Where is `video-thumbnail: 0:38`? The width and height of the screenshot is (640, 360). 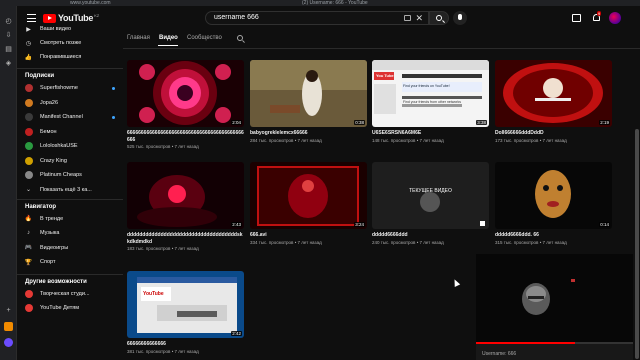 video-thumbnail: 0:38 is located at coordinates (308, 93).